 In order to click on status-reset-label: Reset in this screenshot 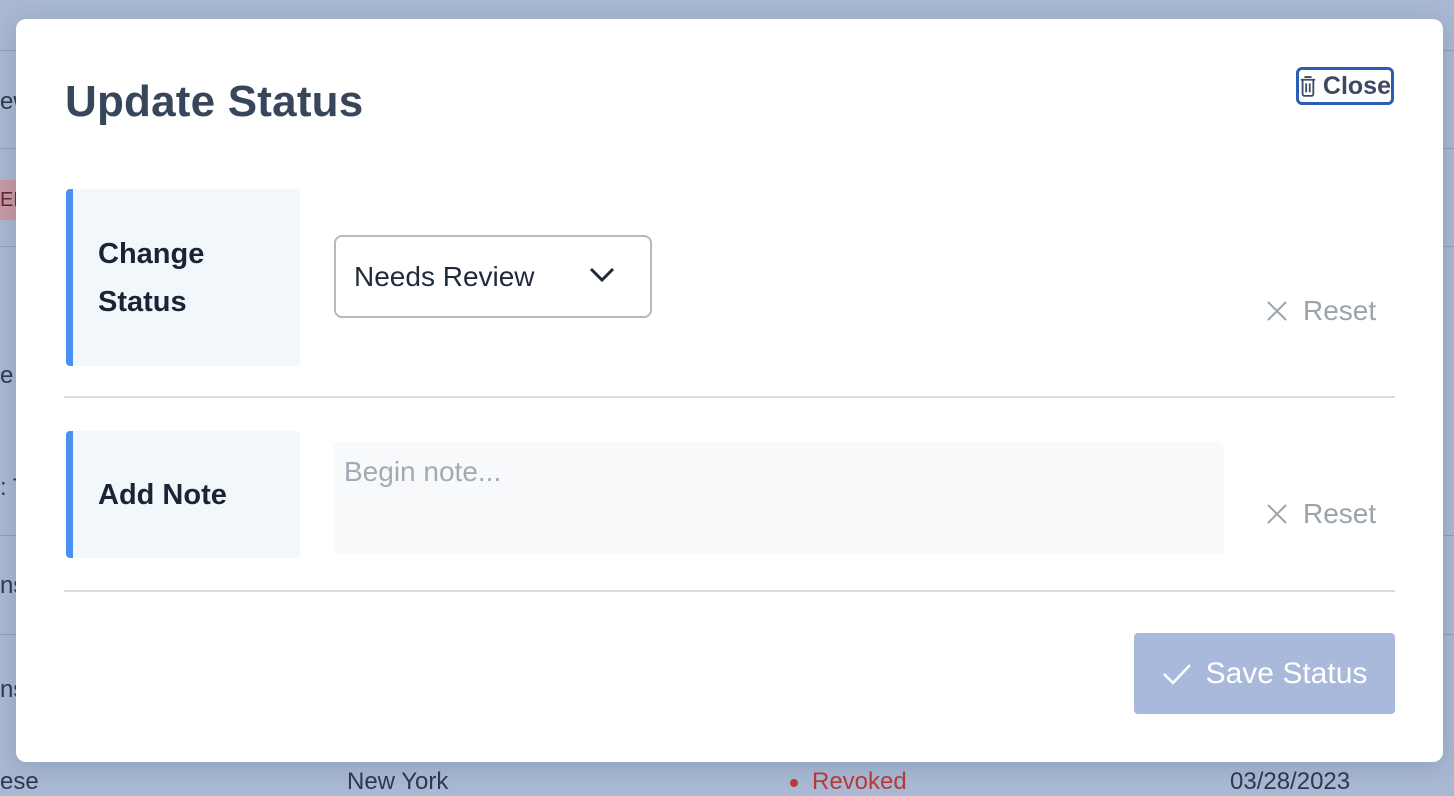, I will do `click(1340, 310)`.